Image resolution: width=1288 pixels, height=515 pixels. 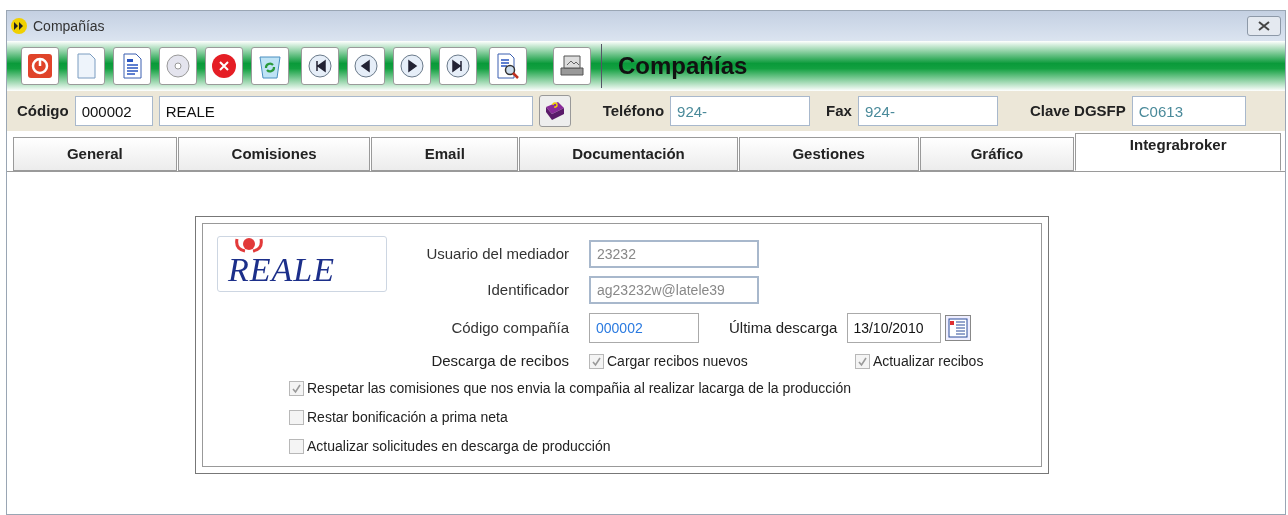 I want to click on tab: Documentación, so click(x=628, y=154).